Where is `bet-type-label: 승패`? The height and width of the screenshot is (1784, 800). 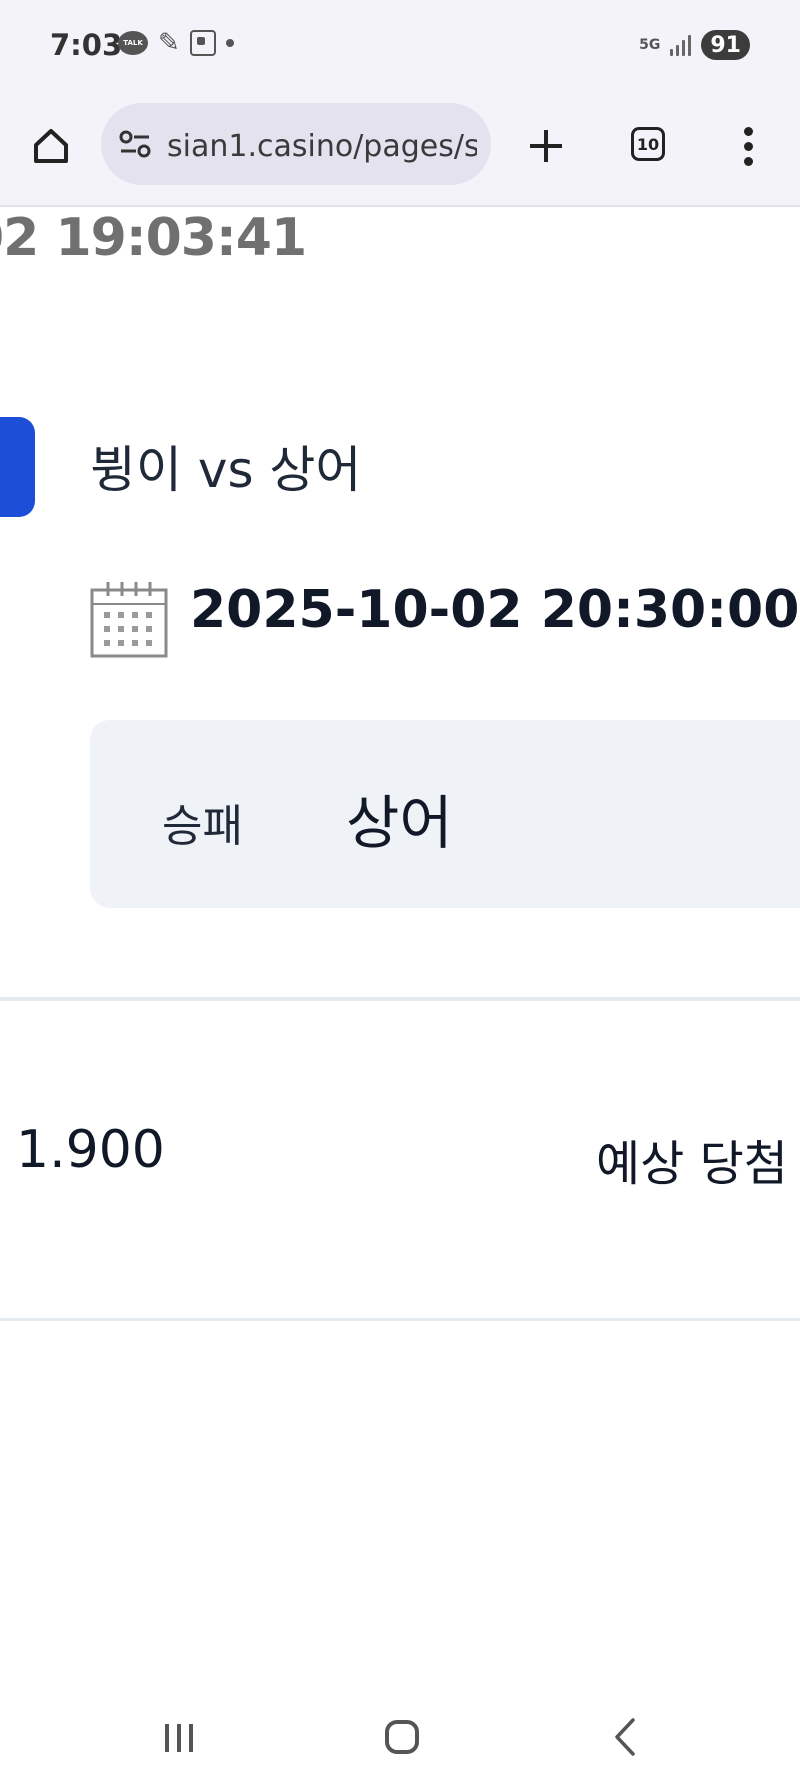 bet-type-label: 승패 is located at coordinates (202, 826).